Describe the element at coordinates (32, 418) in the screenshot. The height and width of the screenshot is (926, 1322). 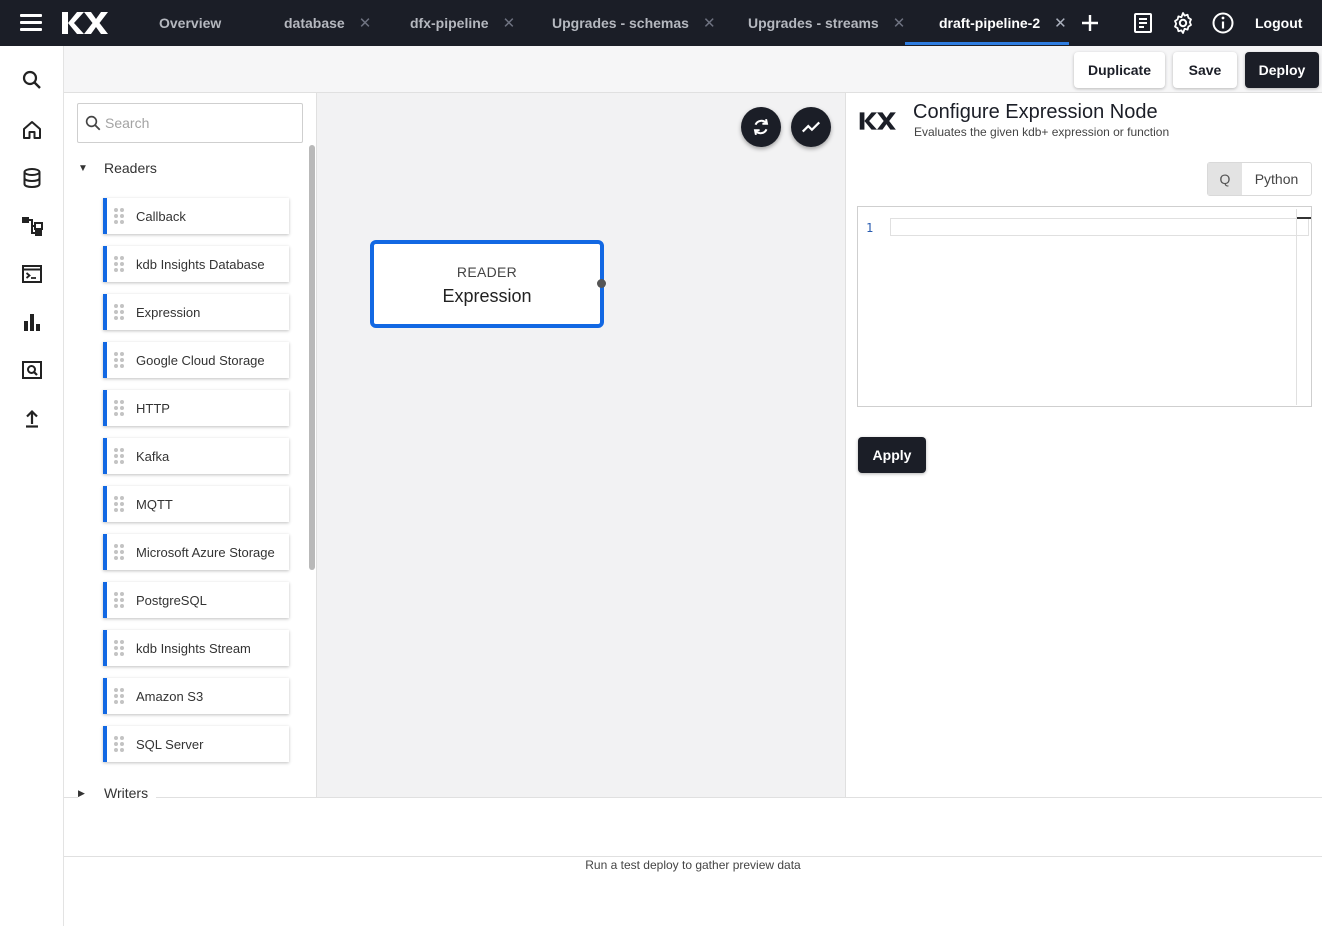
I see `upload-icon` at that location.